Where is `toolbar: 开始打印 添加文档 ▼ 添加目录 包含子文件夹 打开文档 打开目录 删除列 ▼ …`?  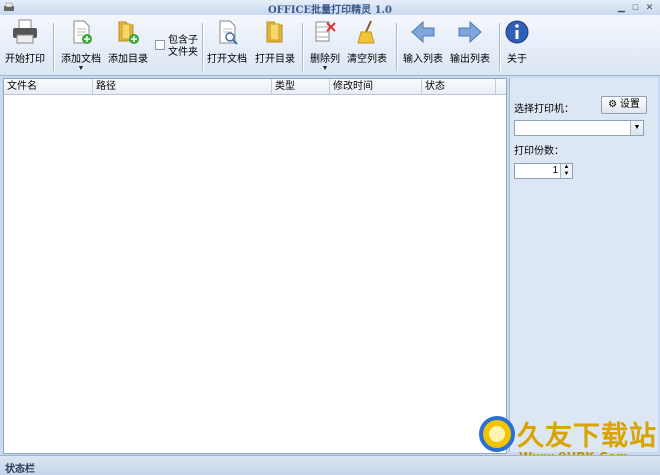 toolbar: 开始打印 添加文档 ▼ 添加目录 包含子文件夹 打开文档 打开目录 删除列 ▼ … is located at coordinates (330, 45).